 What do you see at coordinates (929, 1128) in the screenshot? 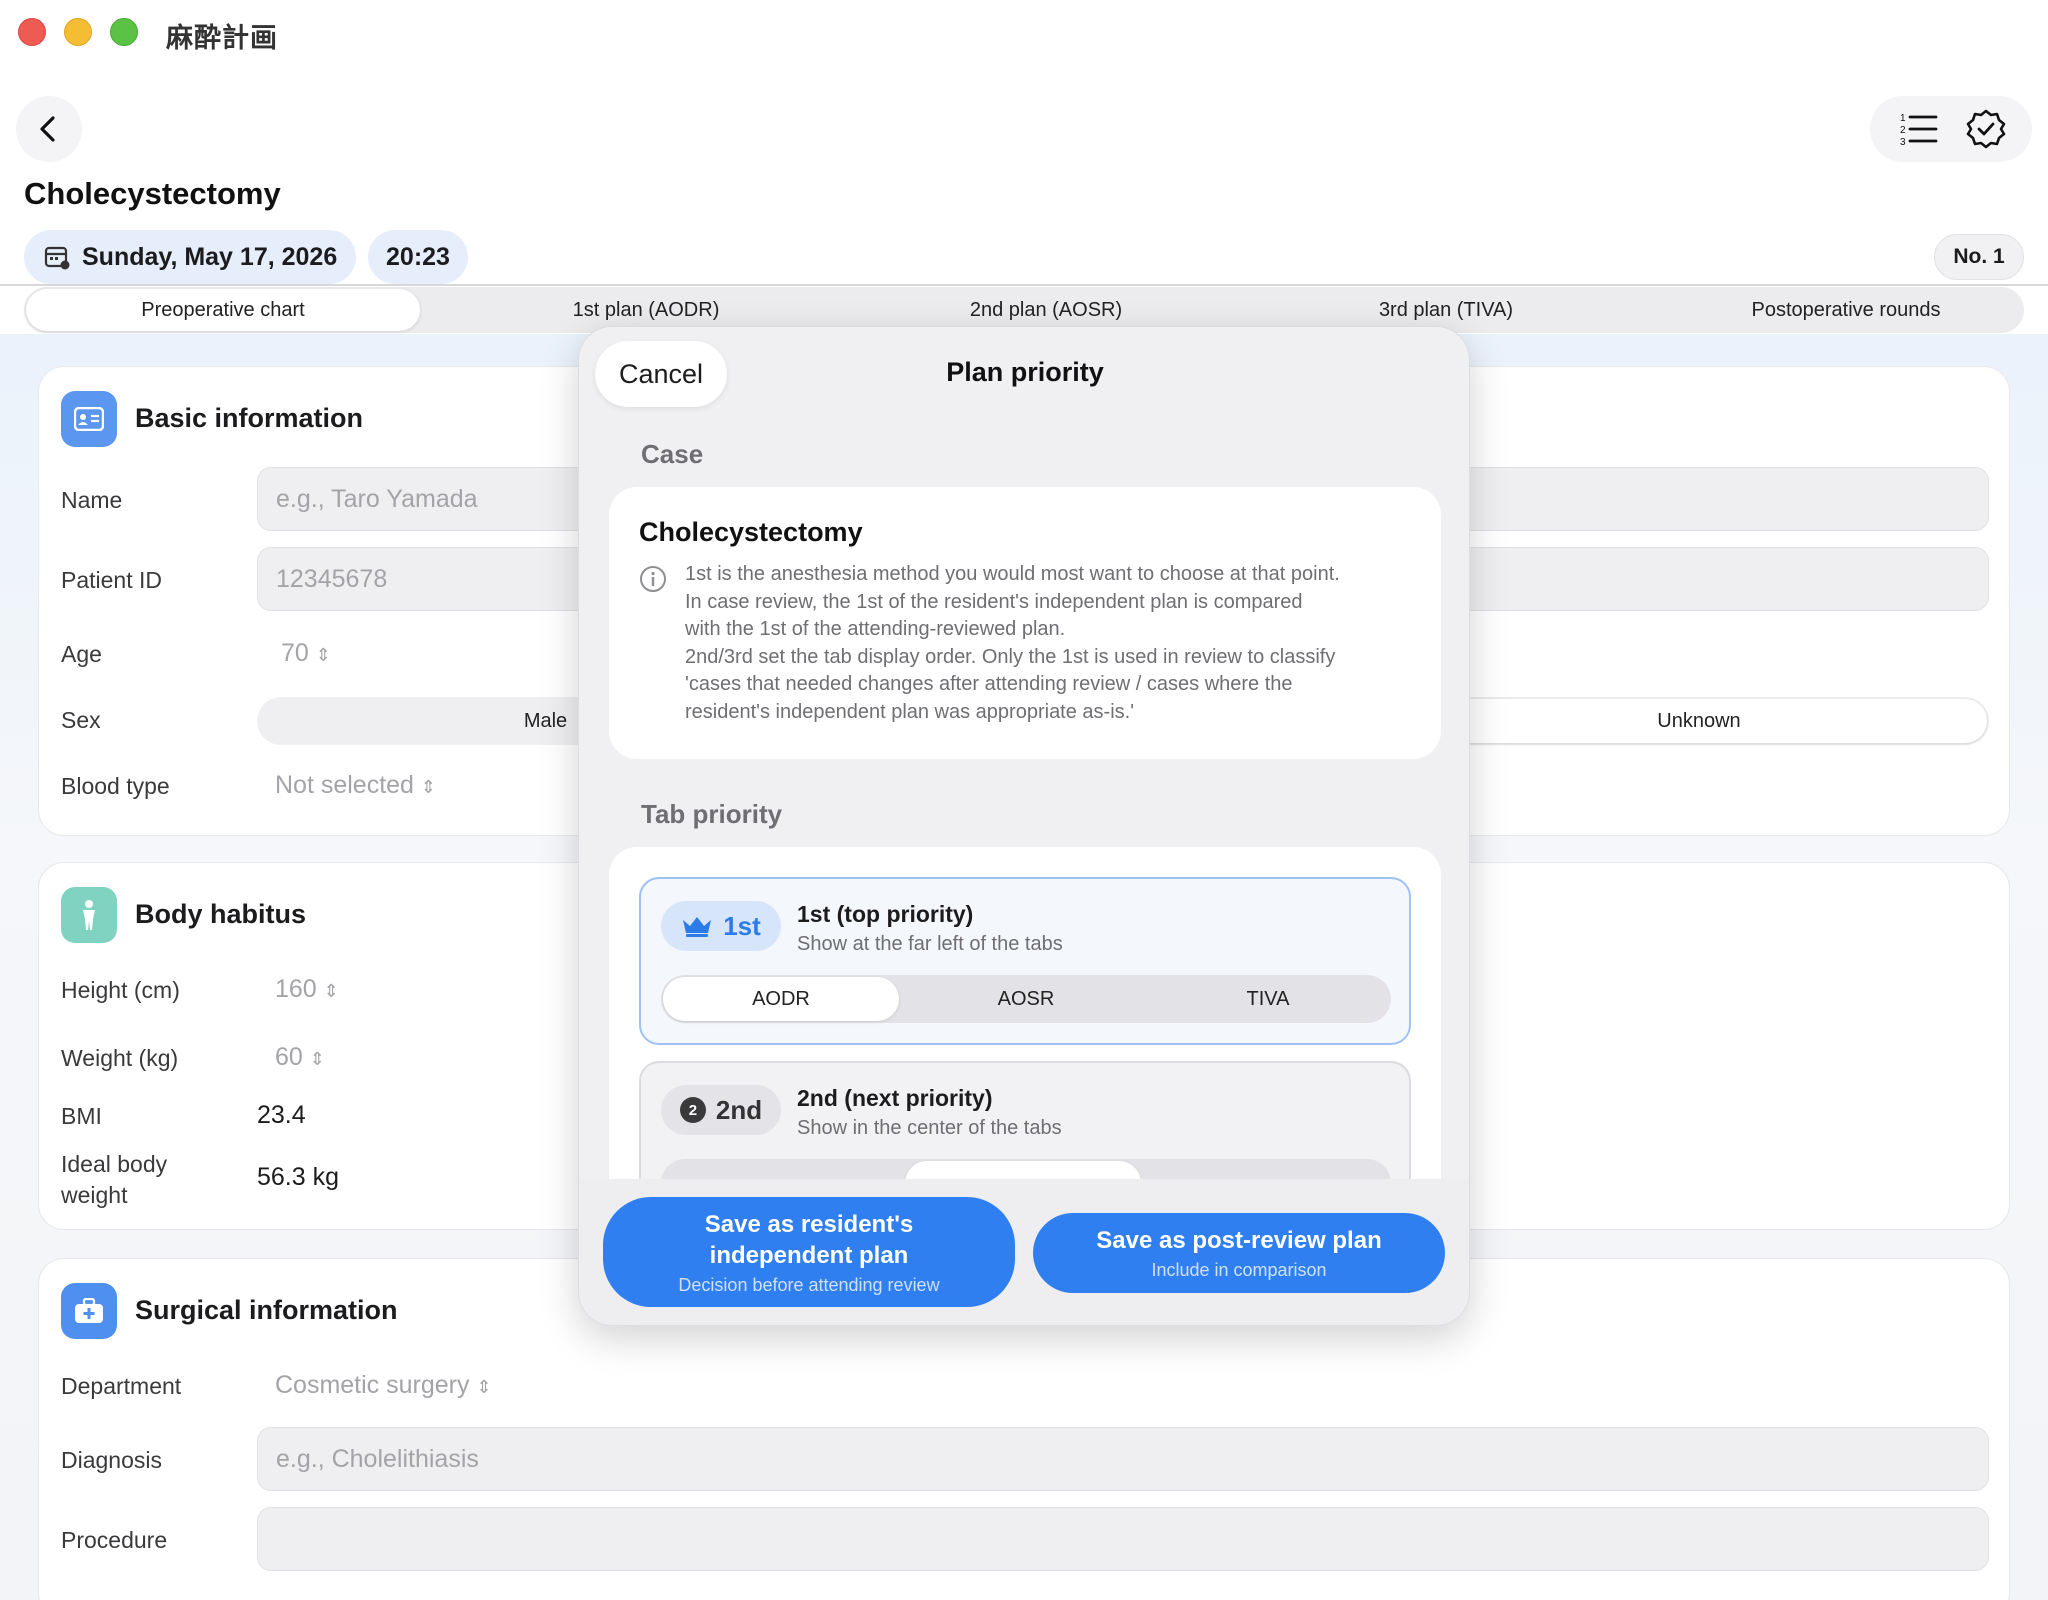
I see `priority-2nd-subtitle: Show in the center of the tabs` at bounding box center [929, 1128].